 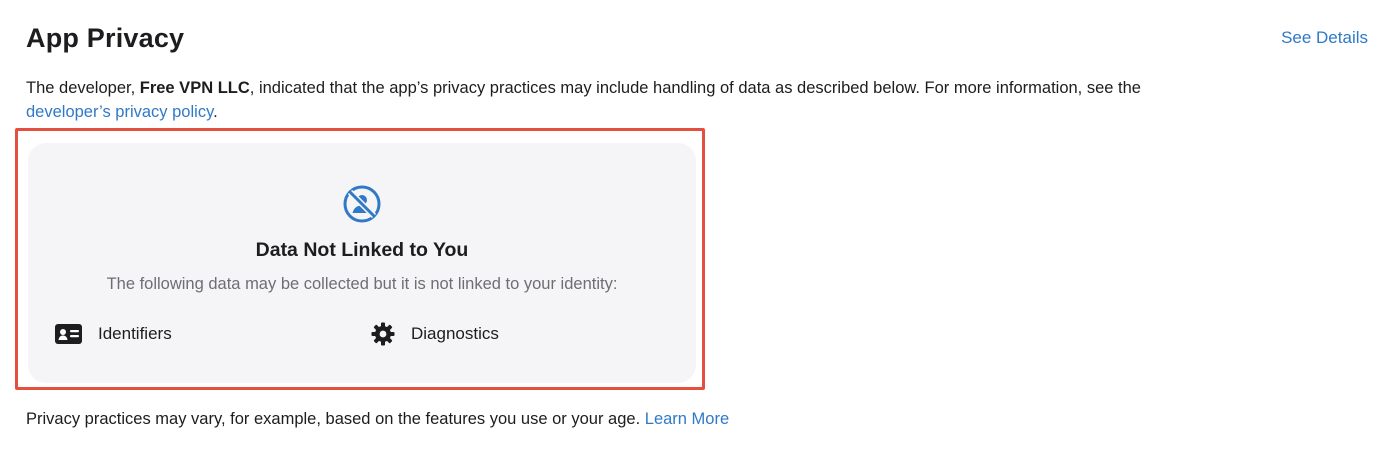 I want to click on data-item-diagnostics: Diagnostics, so click(x=435, y=334).